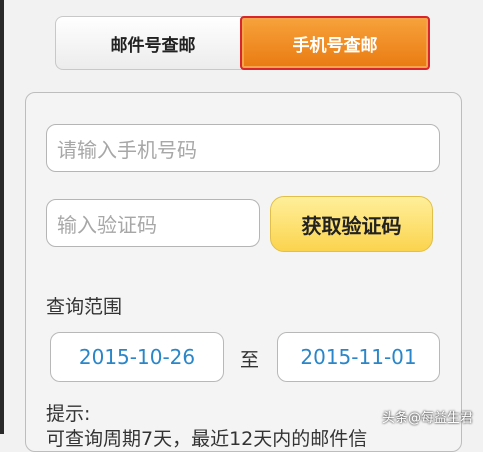 The width and height of the screenshot is (483, 452). What do you see at coordinates (84, 307) in the screenshot?
I see `query-range-label: 查询范围` at bounding box center [84, 307].